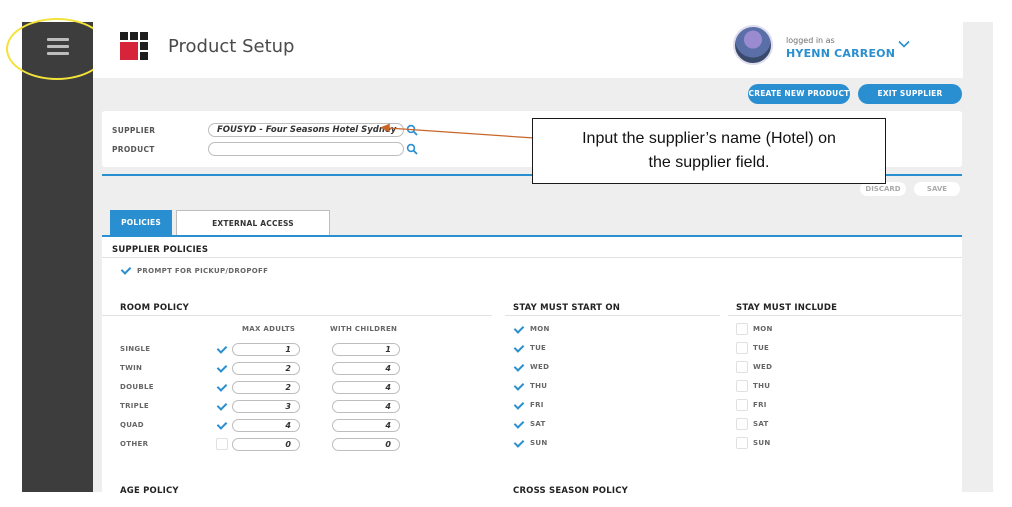  I want to click on callout-line-1: Input the supplier’s name (Hotel) on, so click(709, 138).